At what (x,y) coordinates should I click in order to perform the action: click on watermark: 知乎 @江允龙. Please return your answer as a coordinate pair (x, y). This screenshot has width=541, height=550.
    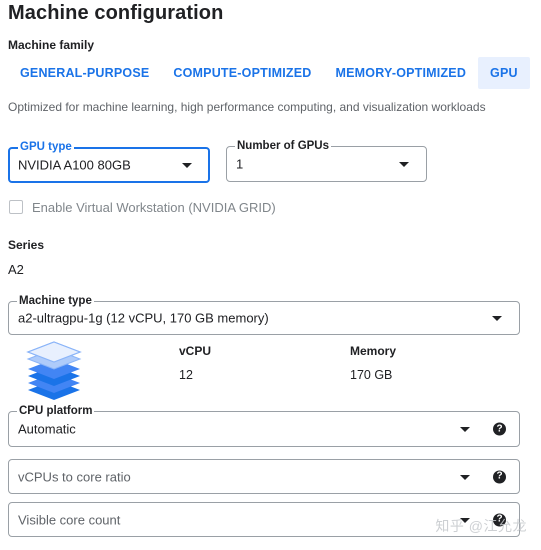
    Looking at the image, I should click on (481, 526).